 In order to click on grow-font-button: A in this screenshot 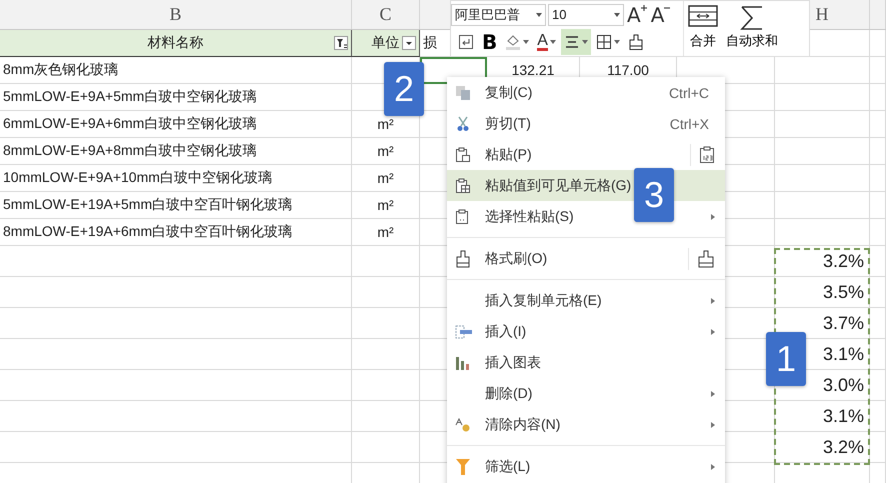, I will do `click(637, 14)`.